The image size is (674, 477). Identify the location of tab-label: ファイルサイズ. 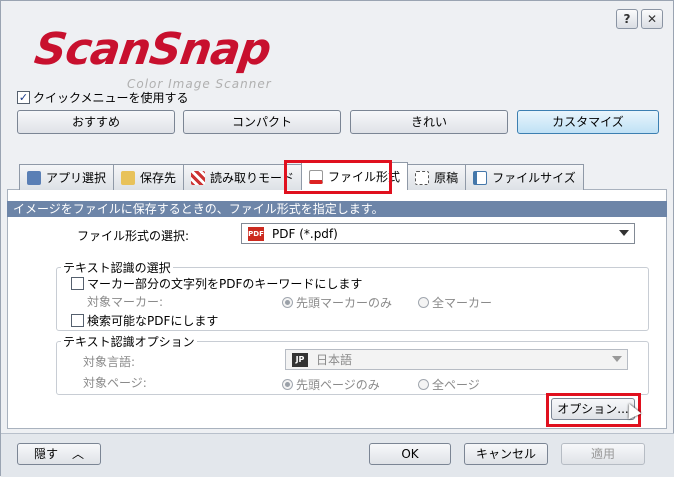
(534, 178).